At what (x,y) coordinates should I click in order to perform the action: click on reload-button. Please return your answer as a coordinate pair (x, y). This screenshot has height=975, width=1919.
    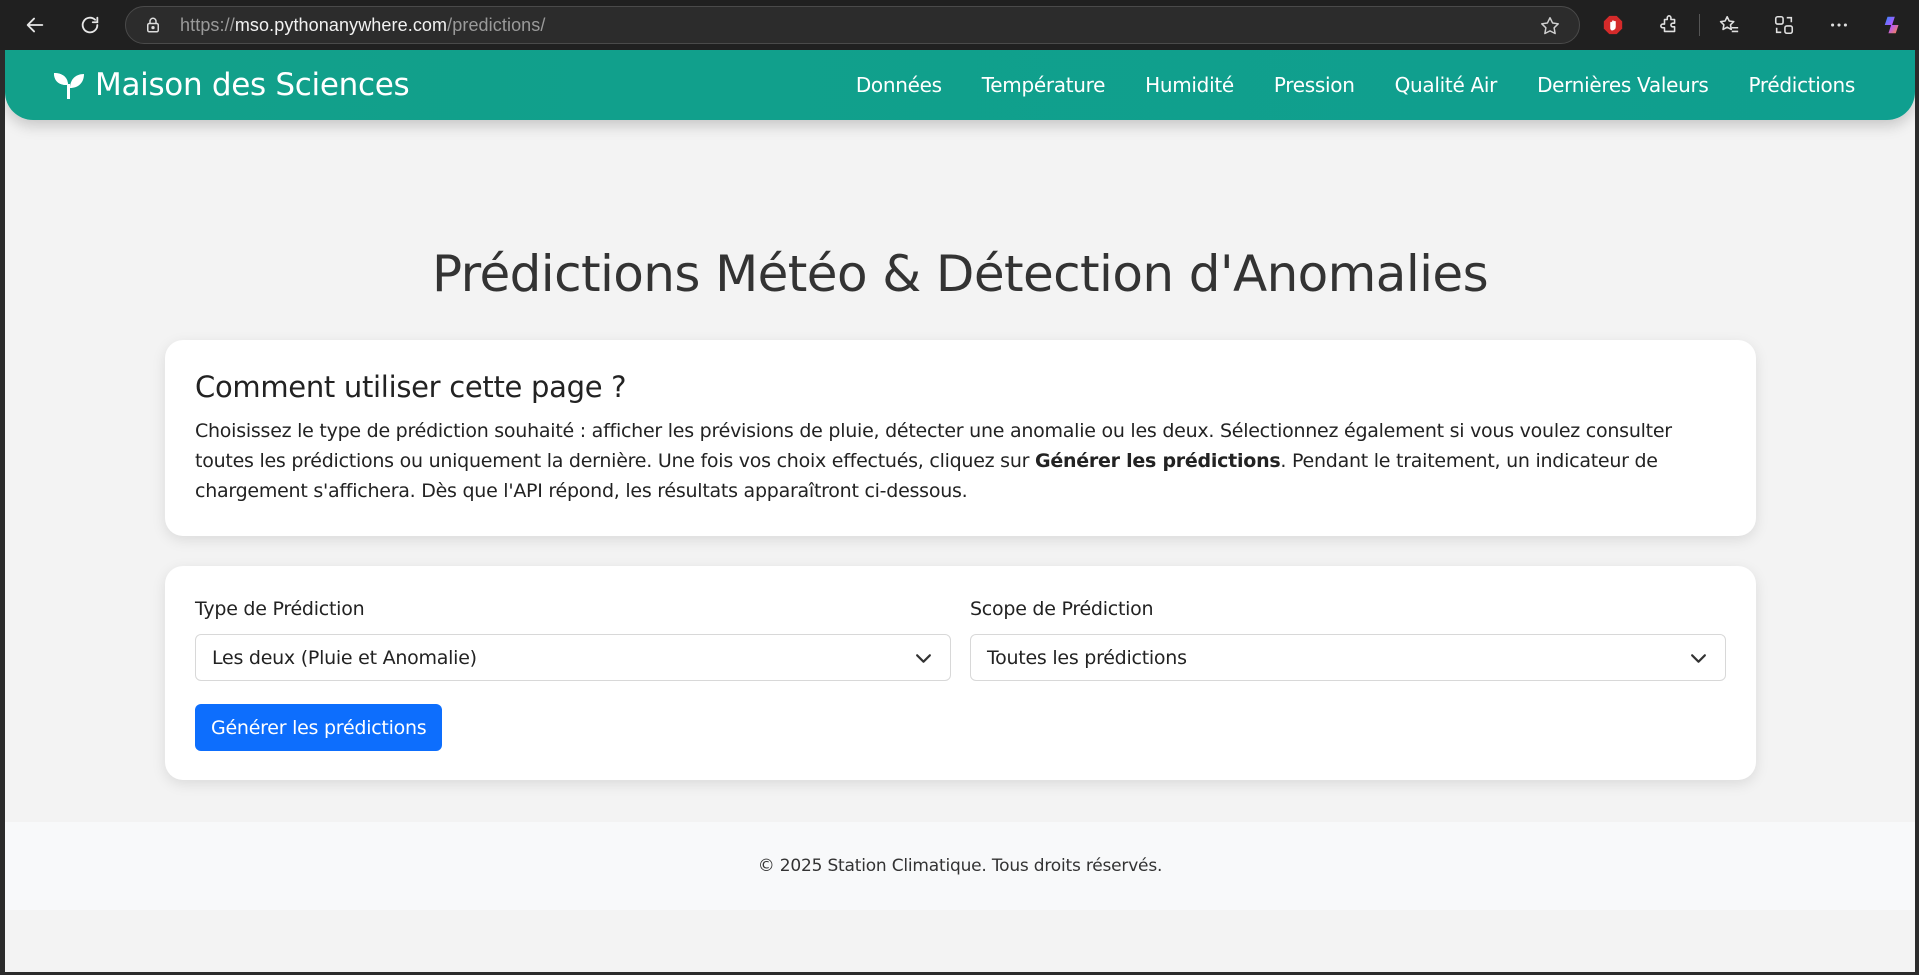
    Looking at the image, I should click on (90, 25).